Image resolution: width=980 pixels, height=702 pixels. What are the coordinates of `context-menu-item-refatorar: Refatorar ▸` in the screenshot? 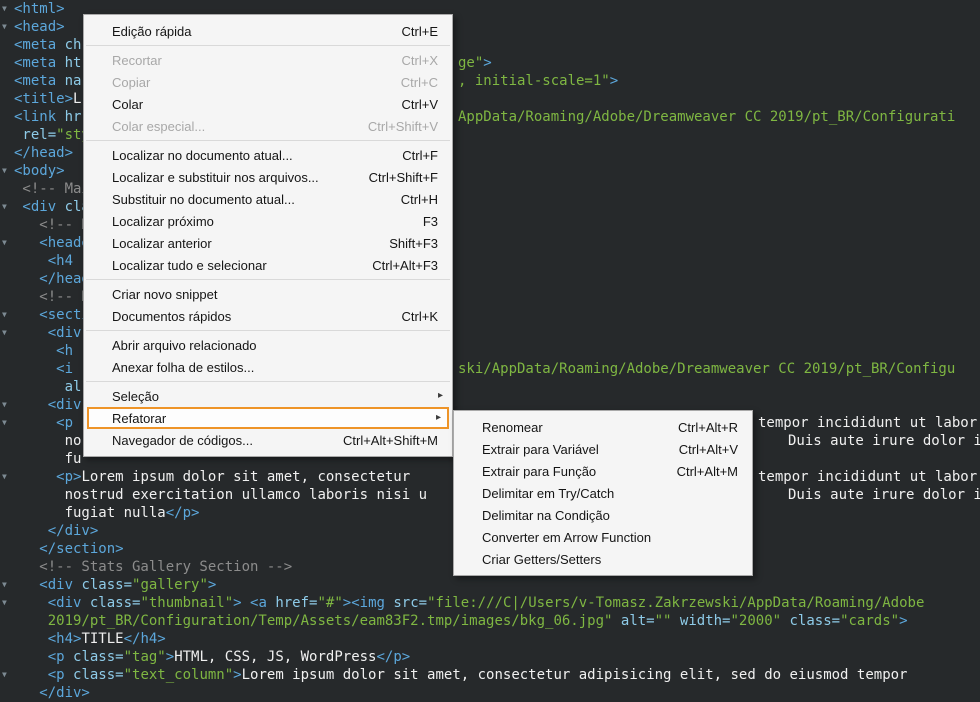 It's located at (268, 418).